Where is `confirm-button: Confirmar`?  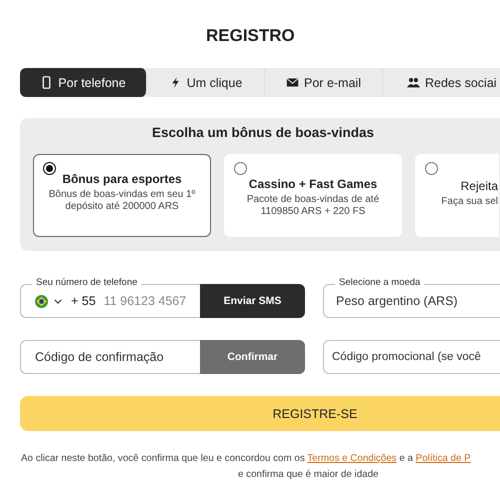 confirm-button: Confirmar is located at coordinates (252, 357).